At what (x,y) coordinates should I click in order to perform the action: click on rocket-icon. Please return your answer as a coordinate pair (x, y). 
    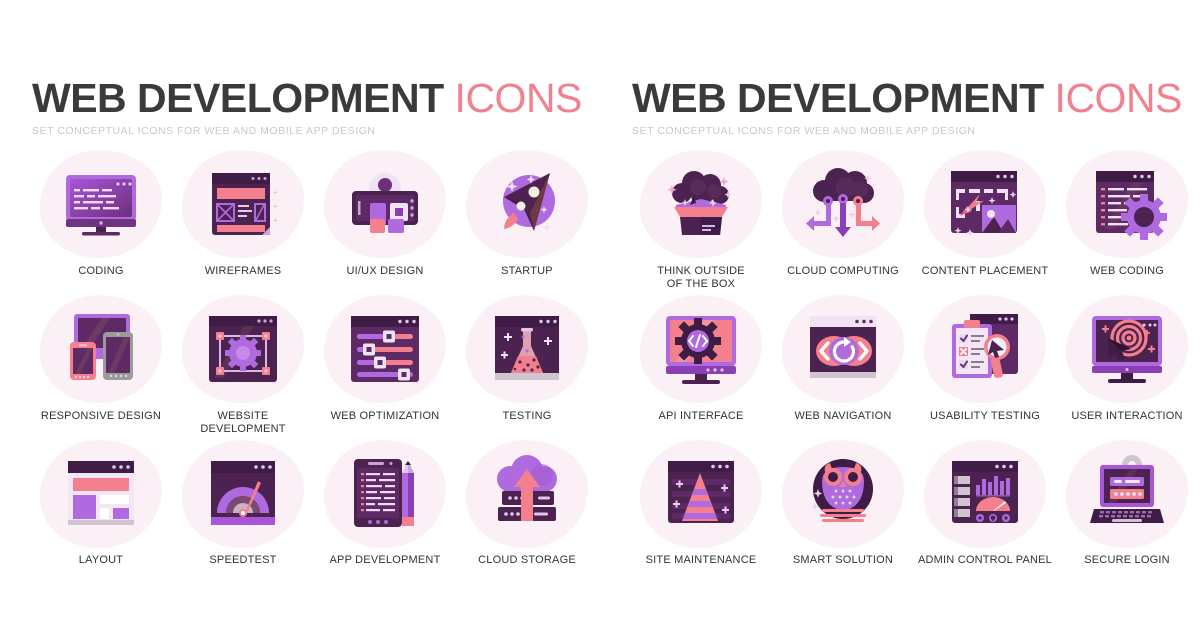
    Looking at the image, I should click on (527, 204).